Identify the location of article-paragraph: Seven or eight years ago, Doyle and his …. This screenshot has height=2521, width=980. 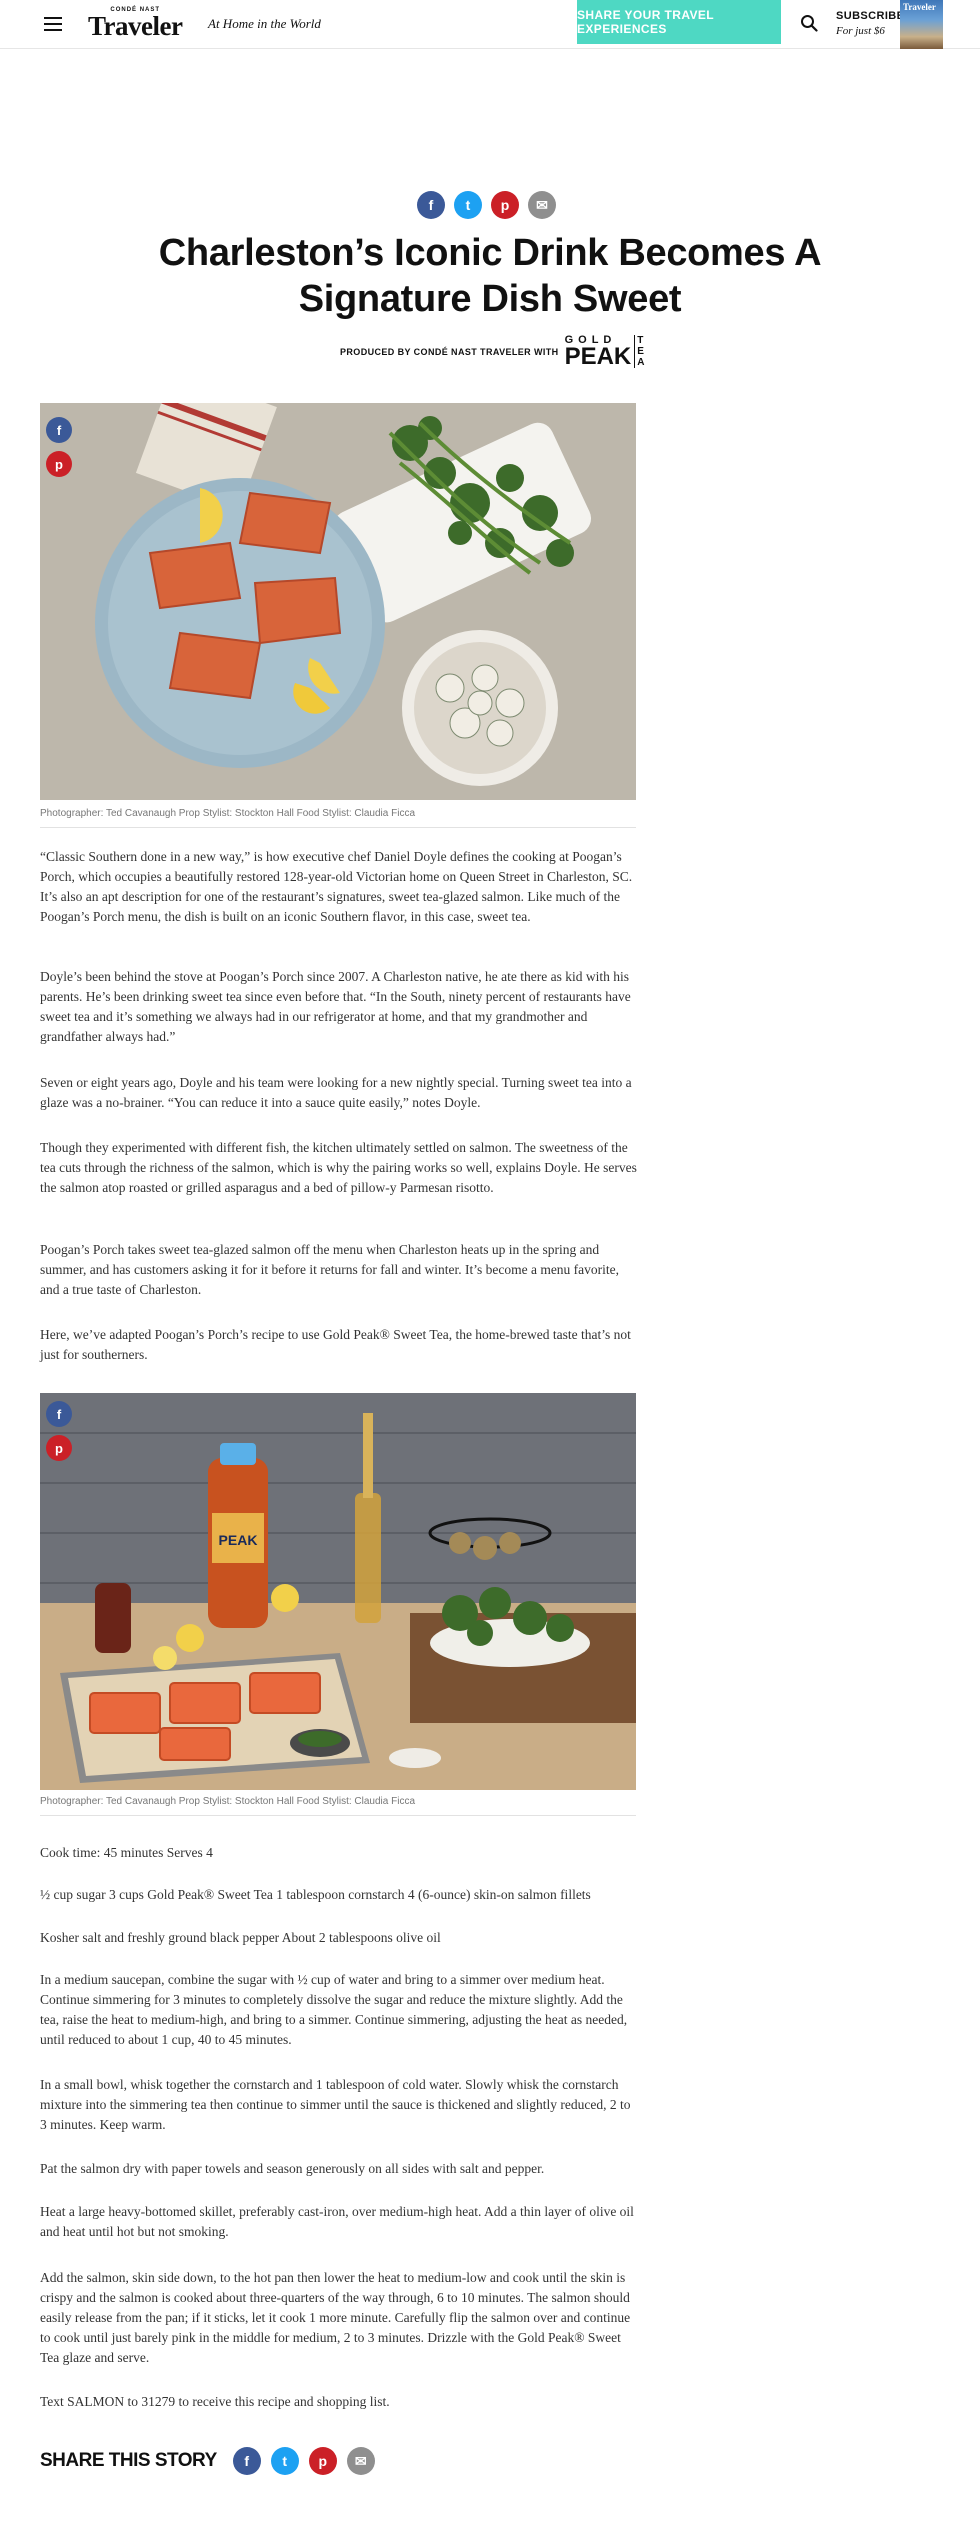
(336, 1092).